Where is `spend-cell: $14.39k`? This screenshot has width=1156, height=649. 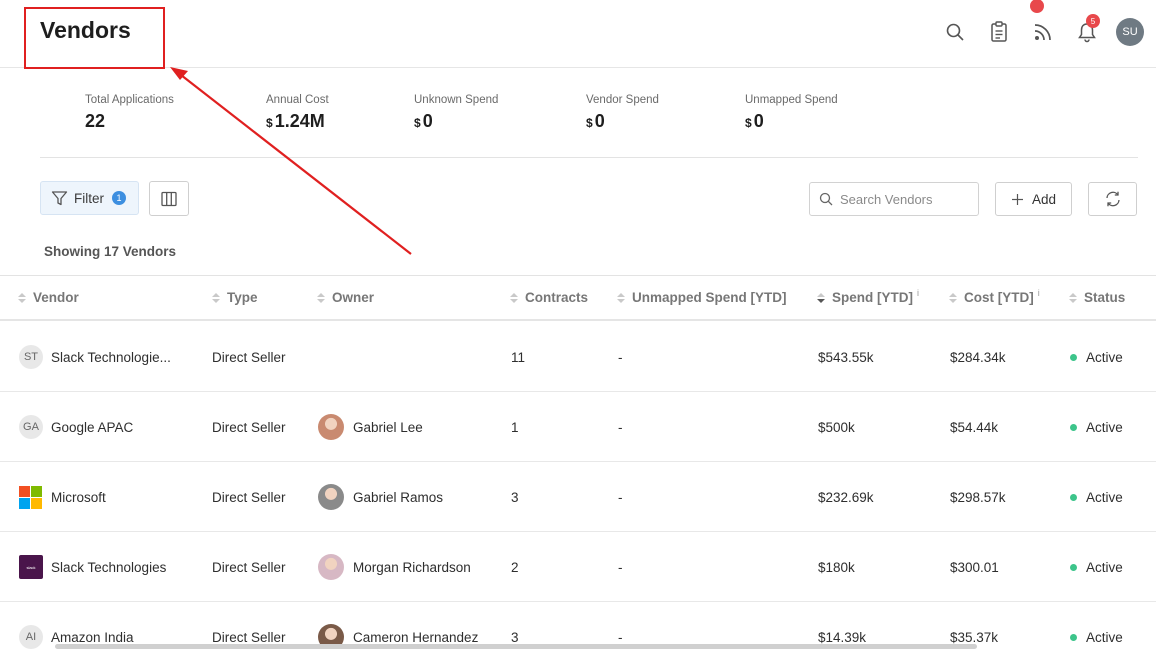 spend-cell: $14.39k is located at coordinates (842, 637).